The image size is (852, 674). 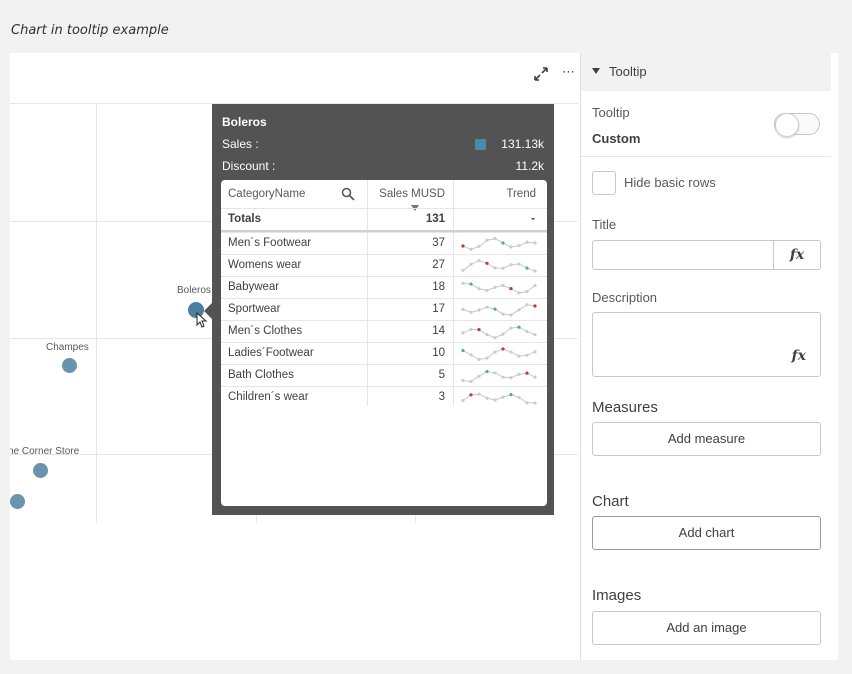 I want to click on chart-heading: Chart, so click(x=610, y=501).